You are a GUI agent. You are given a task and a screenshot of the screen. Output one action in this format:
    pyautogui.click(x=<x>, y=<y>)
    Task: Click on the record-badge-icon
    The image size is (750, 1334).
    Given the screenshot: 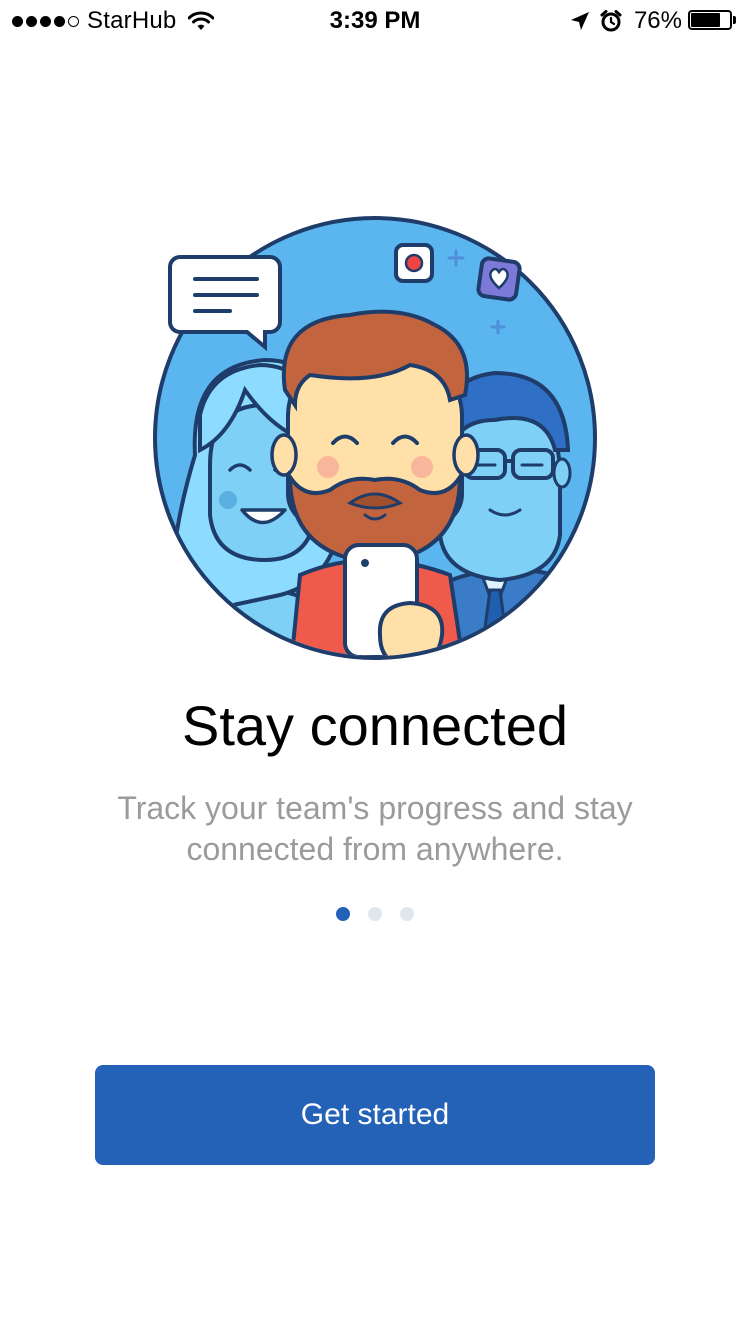 What is the action you would take?
    pyautogui.click(x=414, y=263)
    